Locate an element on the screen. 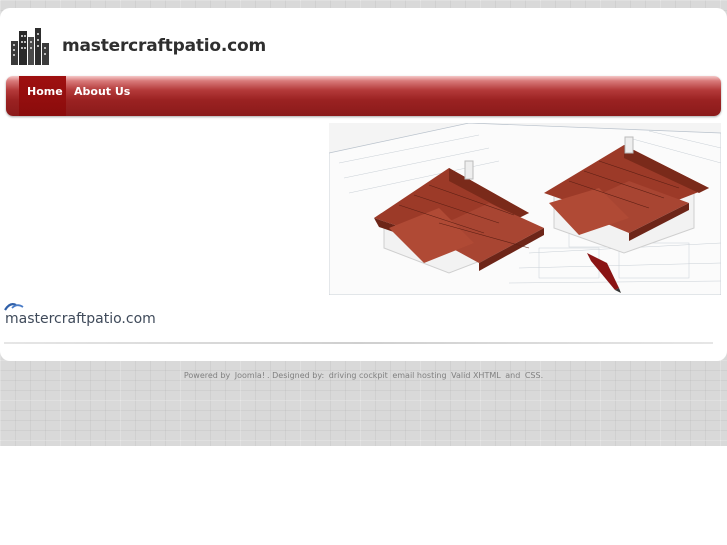 The image size is (727, 545). divider is located at coordinates (358, 343).